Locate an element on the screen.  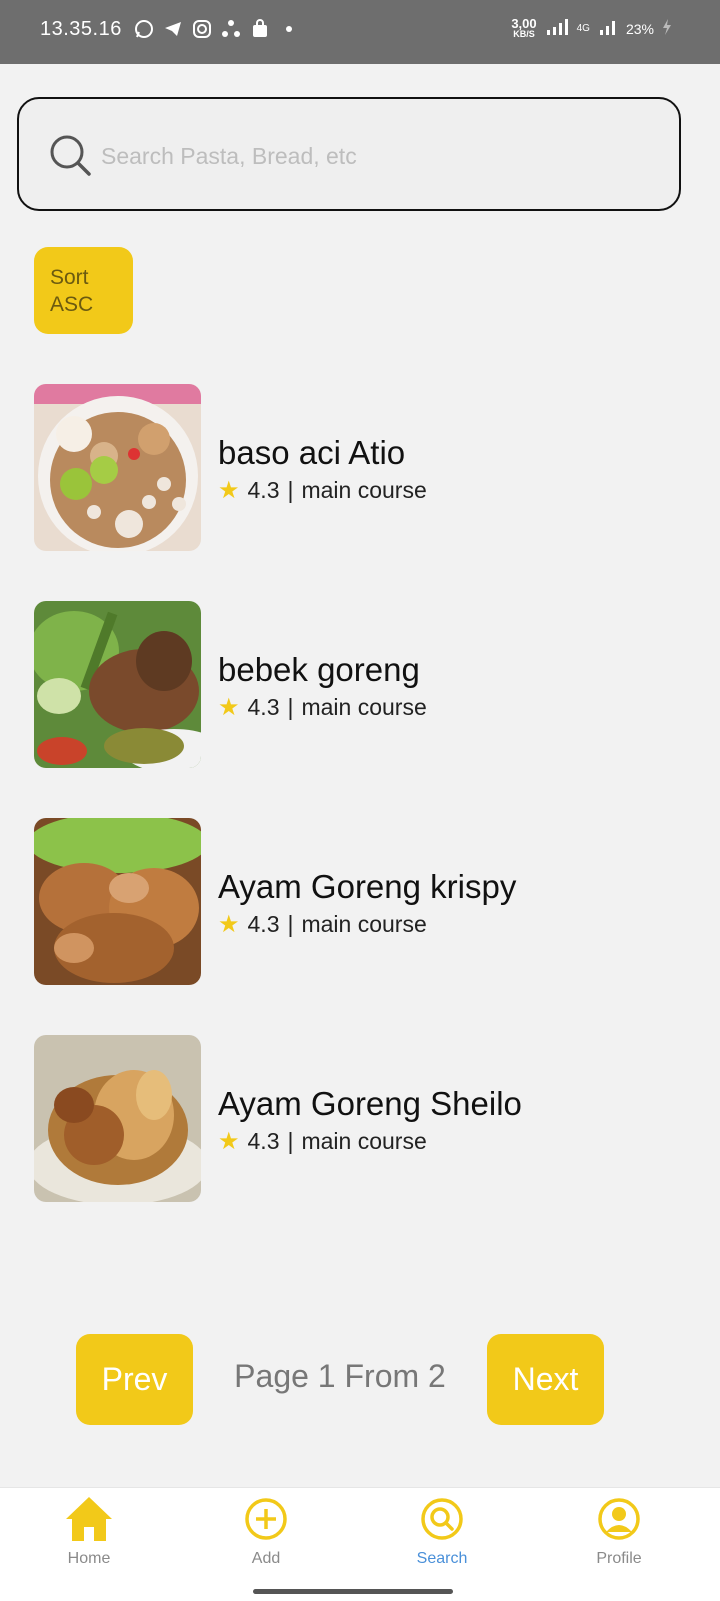
sync-icon is located at coordinates (231, 29).